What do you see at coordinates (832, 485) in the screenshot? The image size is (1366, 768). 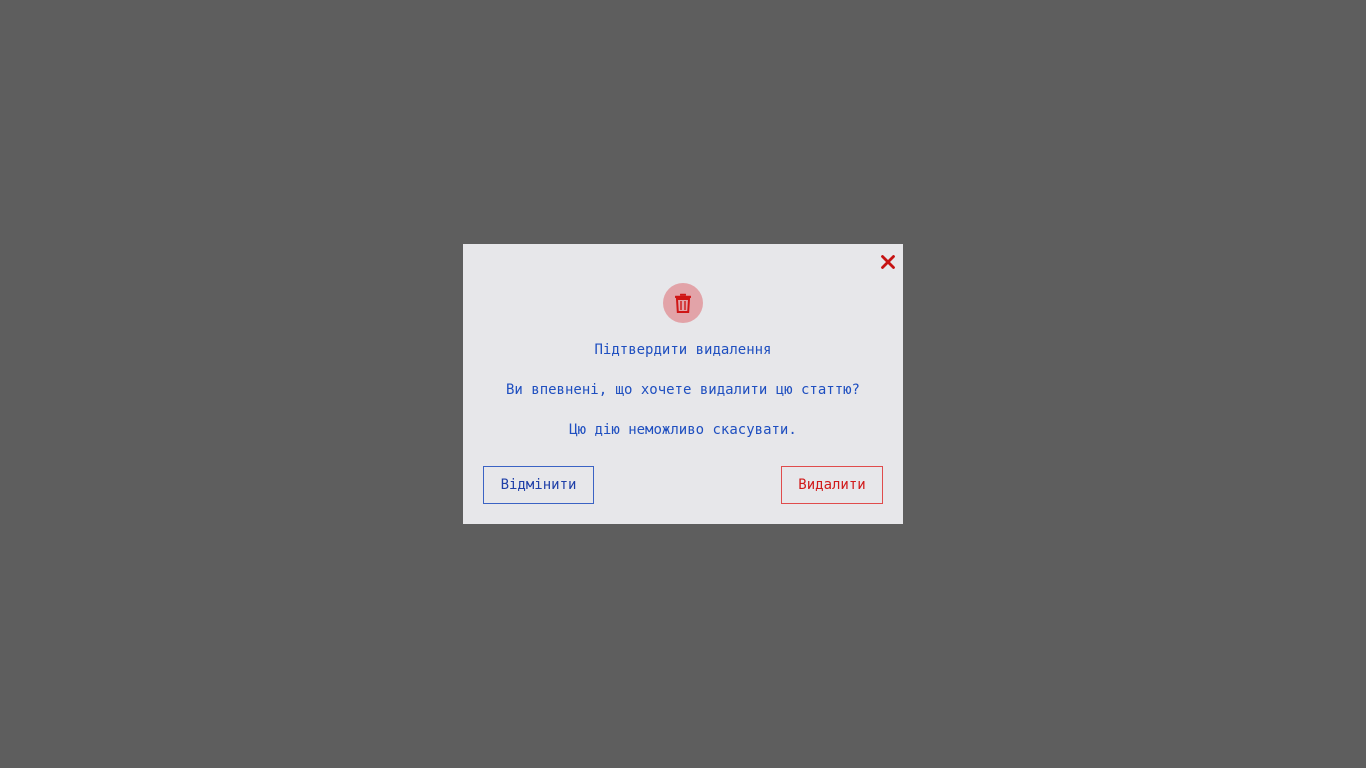 I see `delete-button: Видалити` at bounding box center [832, 485].